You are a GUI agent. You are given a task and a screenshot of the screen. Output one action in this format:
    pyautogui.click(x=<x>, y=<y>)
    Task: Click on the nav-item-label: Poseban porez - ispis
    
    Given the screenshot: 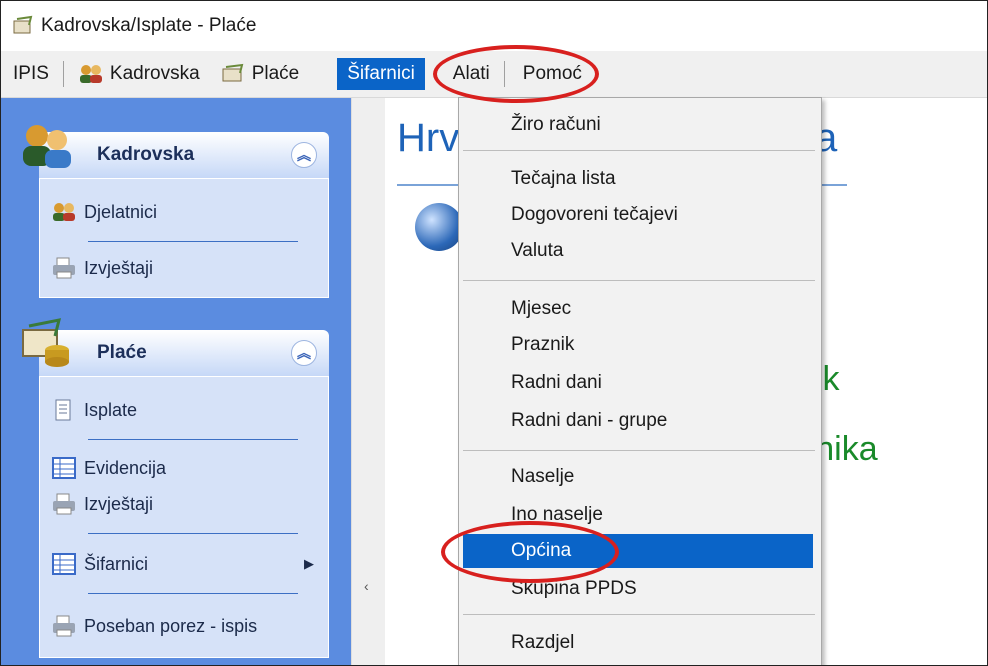 What is the action you would take?
    pyautogui.click(x=171, y=625)
    